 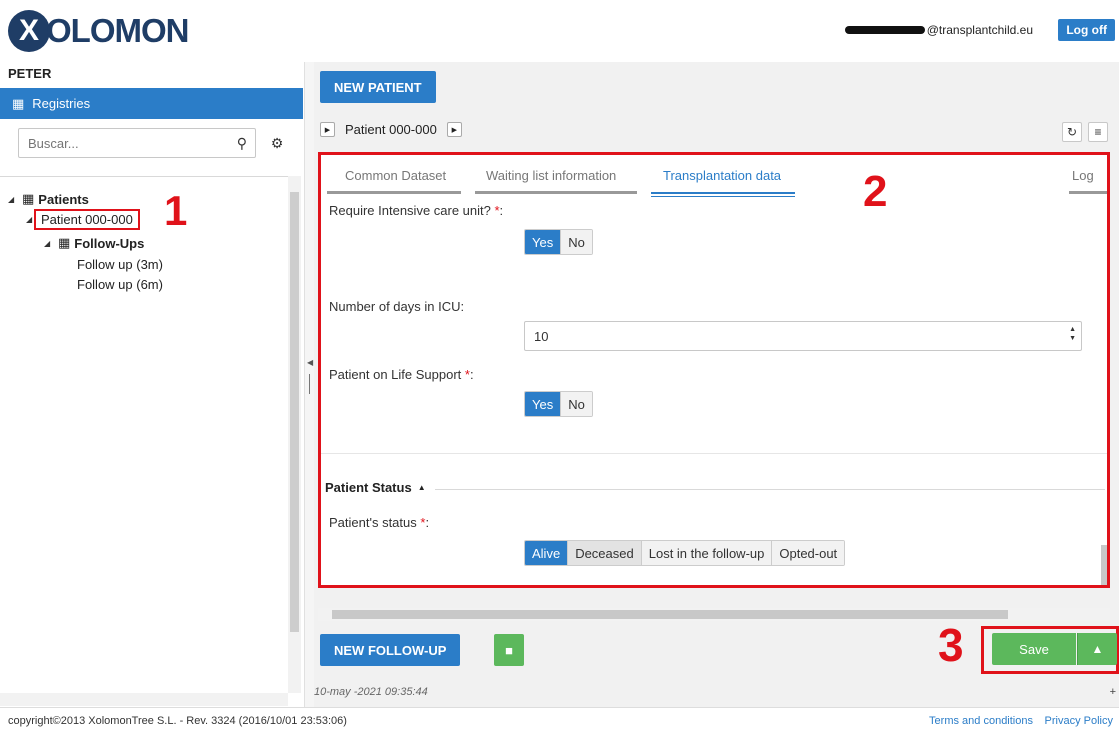 What do you see at coordinates (543, 404) in the screenshot?
I see `life-support-yes-option: Yes` at bounding box center [543, 404].